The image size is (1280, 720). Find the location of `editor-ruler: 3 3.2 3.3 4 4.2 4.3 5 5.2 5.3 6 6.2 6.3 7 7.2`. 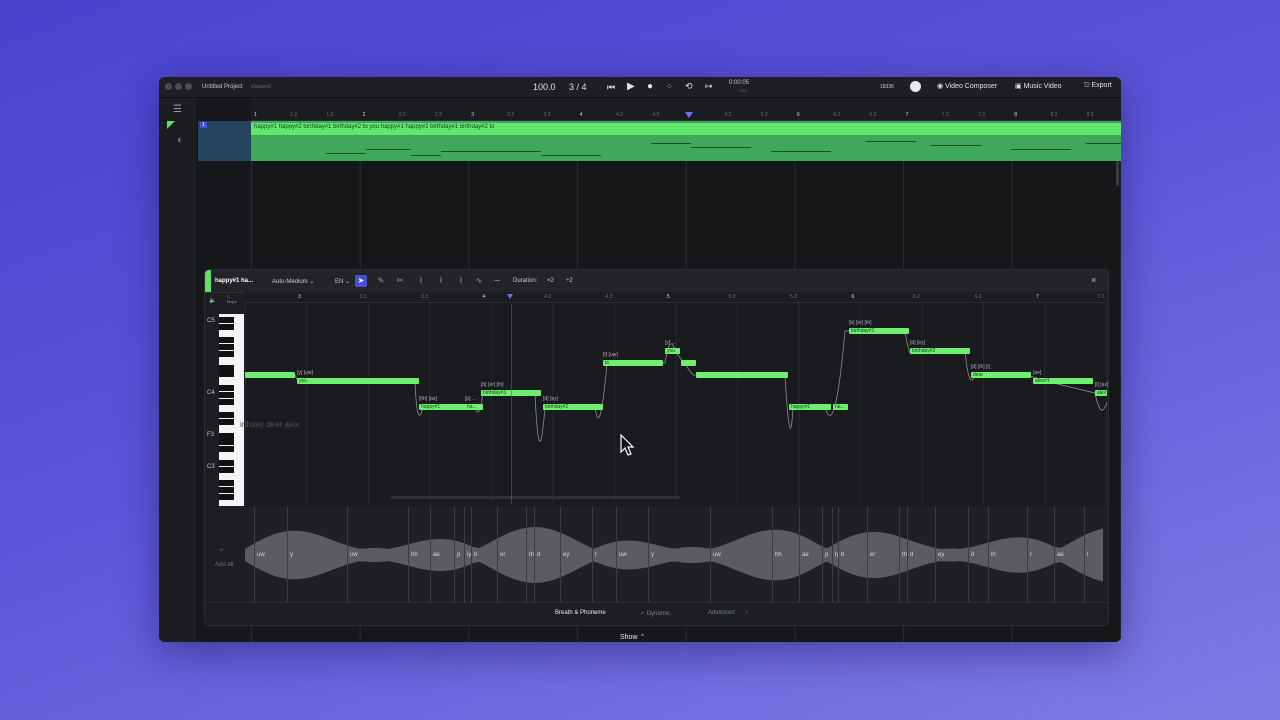

editor-ruler: 3 3.2 3.3 4 4.2 4.3 5 5.2 5.3 6 6.2 6.3 7 7.2 is located at coordinates (676, 297).